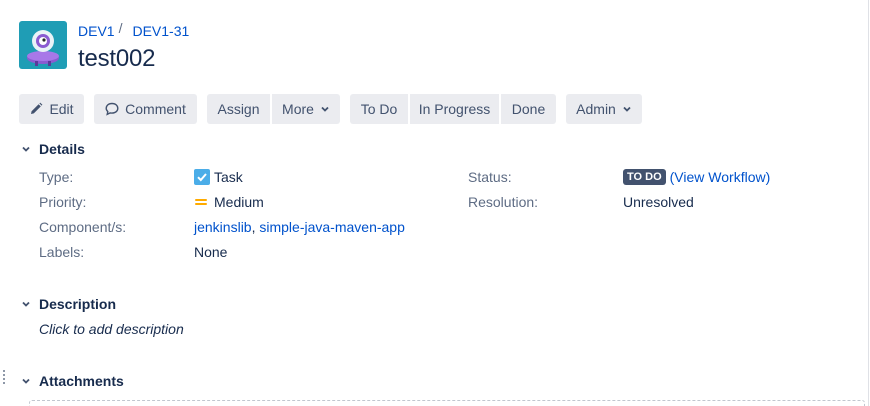  Describe the element at coordinates (112, 109) in the screenshot. I see `comment-icon` at that location.